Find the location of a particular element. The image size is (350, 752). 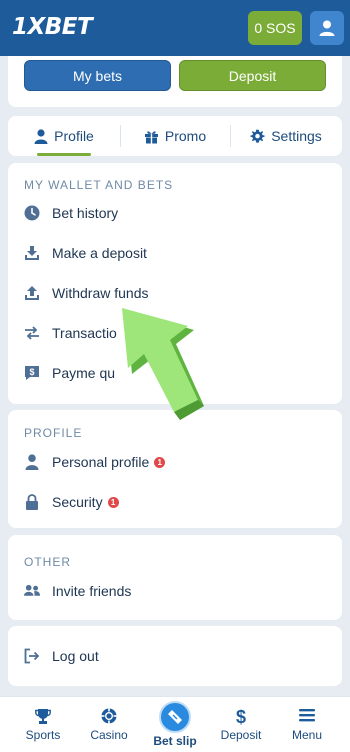

tab-settings: Settings is located at coordinates (286, 136).